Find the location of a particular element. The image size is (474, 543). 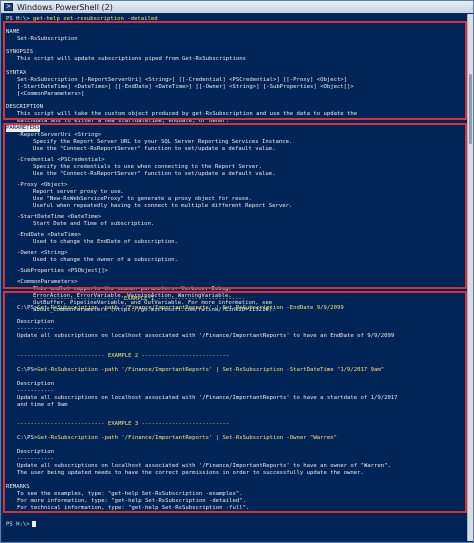

powershell-icon: > is located at coordinates (8, 7).